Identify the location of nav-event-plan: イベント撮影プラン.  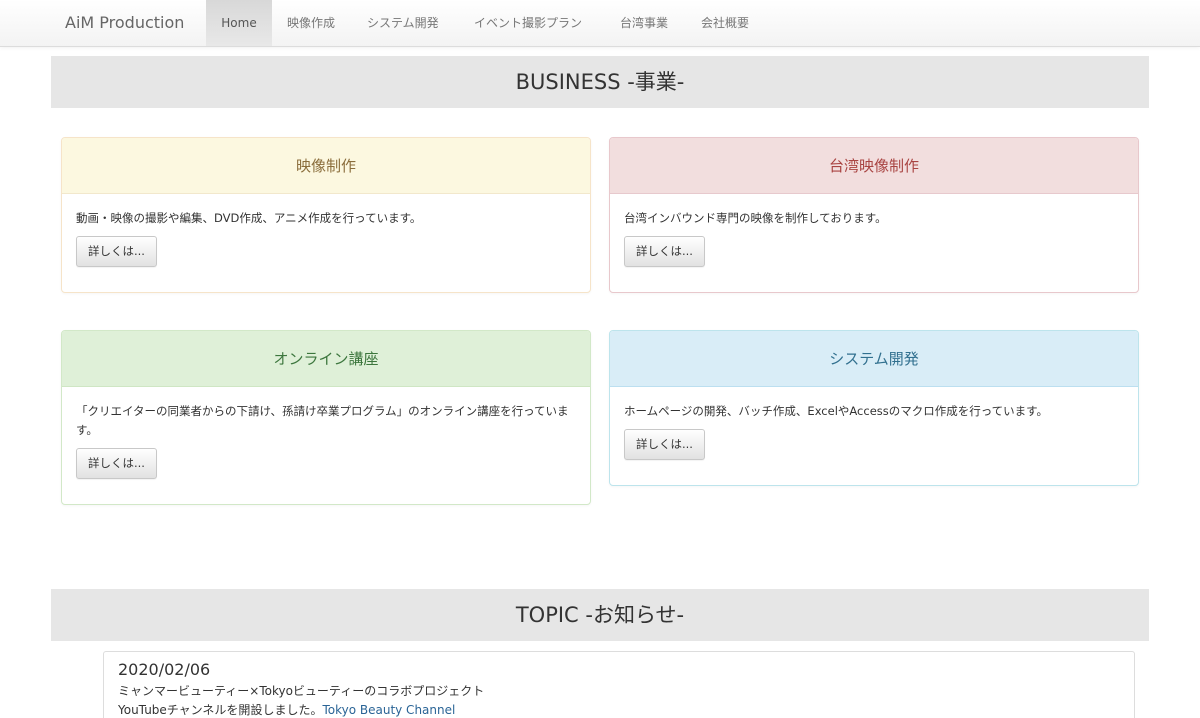
(528, 23).